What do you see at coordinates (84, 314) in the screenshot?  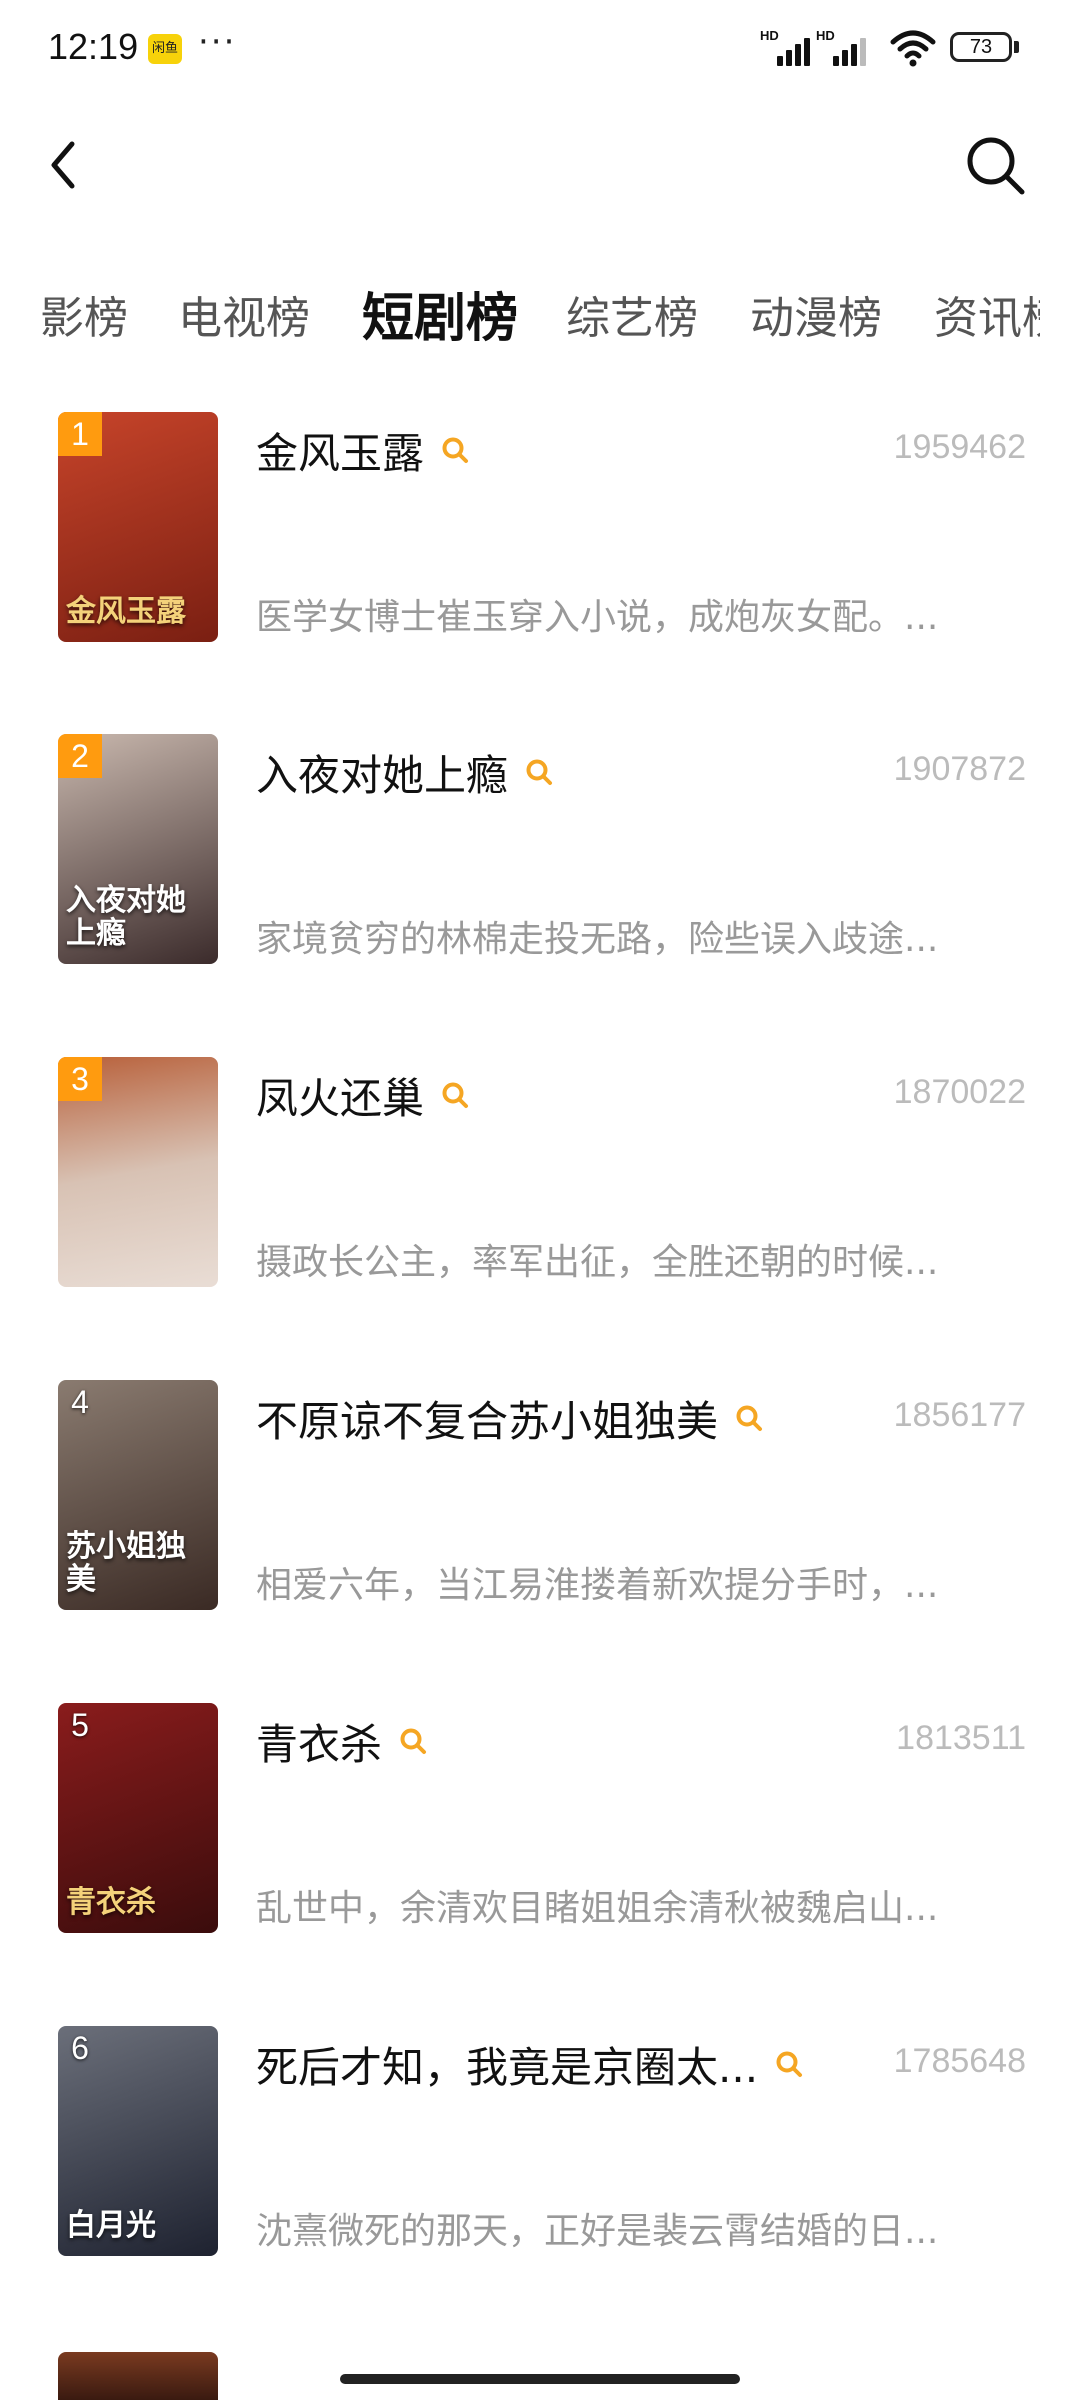 I see `tab-movies: 影榜` at bounding box center [84, 314].